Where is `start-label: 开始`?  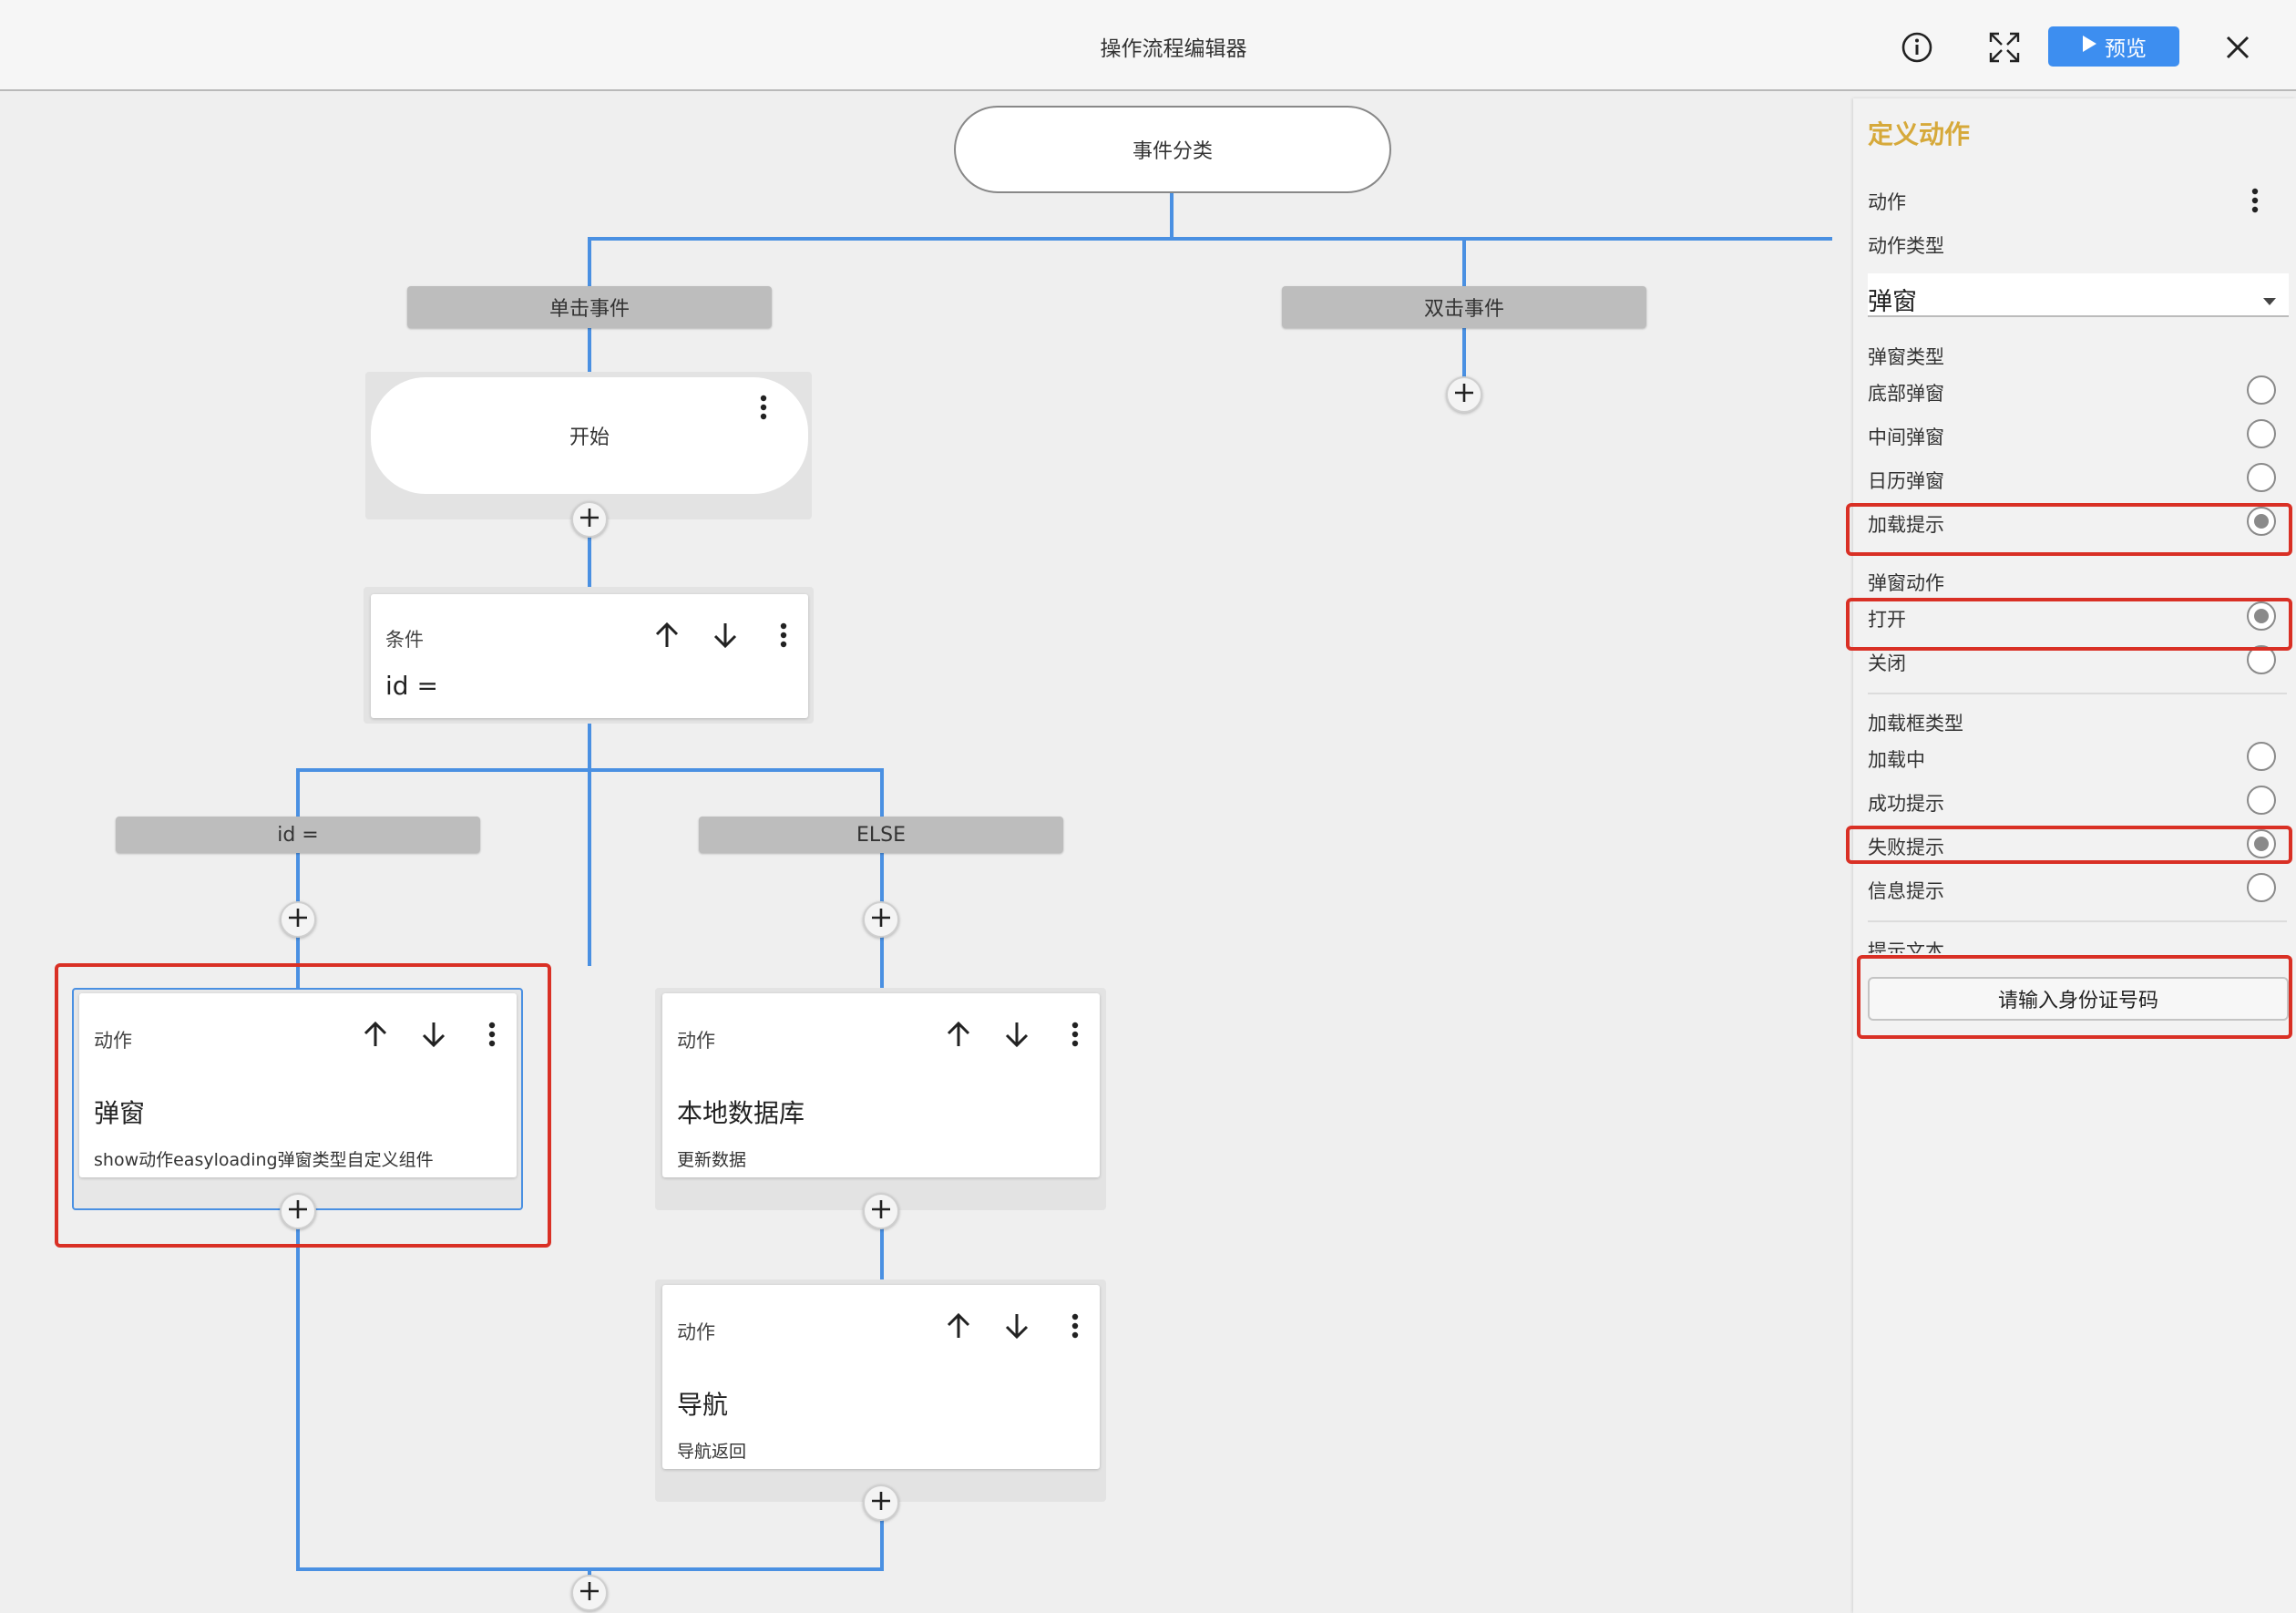 start-label: 开始 is located at coordinates (590, 437).